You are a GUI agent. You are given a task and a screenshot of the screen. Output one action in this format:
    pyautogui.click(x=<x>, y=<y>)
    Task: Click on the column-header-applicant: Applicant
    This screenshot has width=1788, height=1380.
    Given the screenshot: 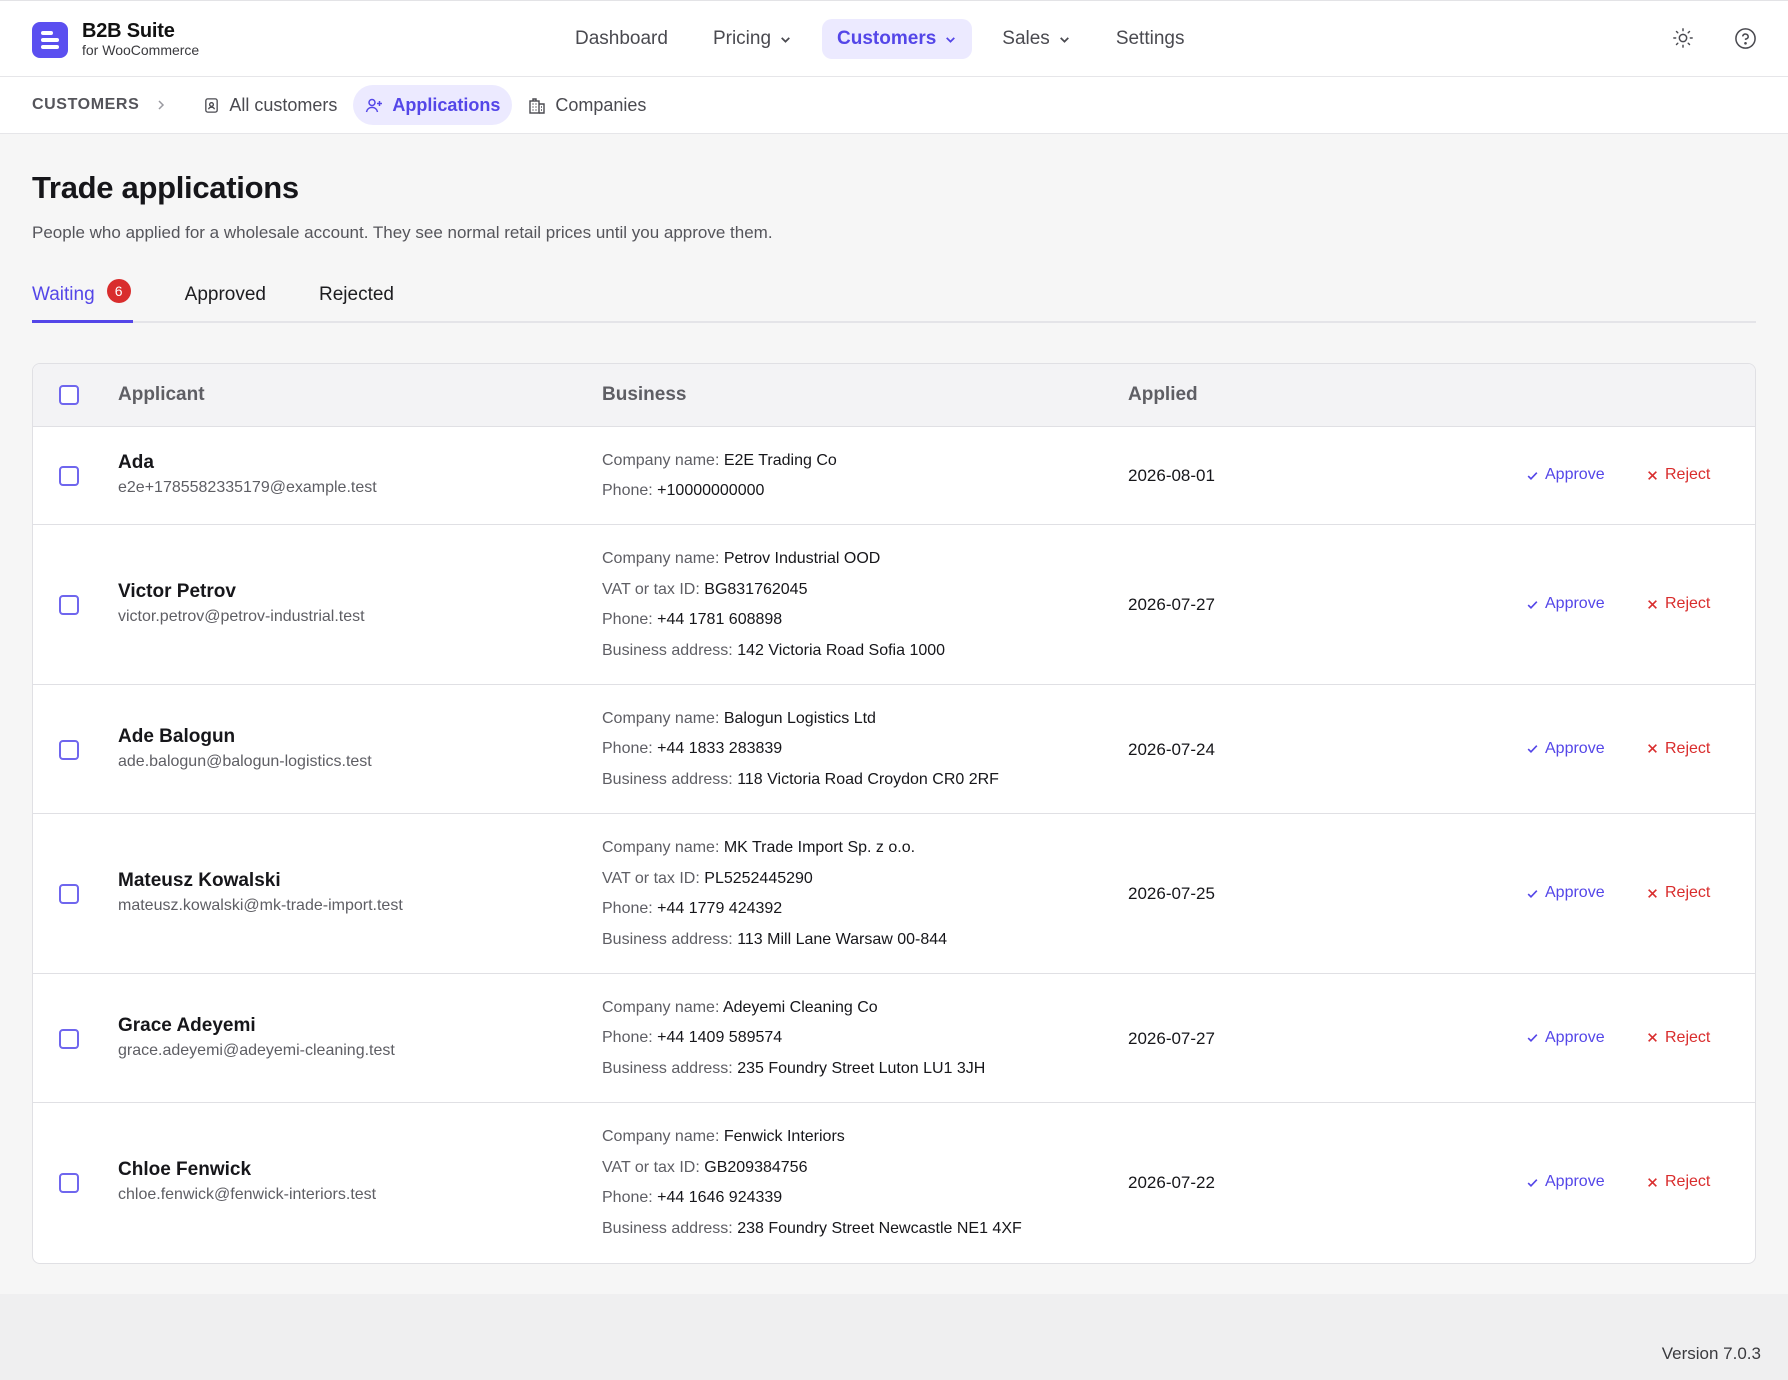 What is the action you would take?
    pyautogui.click(x=161, y=395)
    